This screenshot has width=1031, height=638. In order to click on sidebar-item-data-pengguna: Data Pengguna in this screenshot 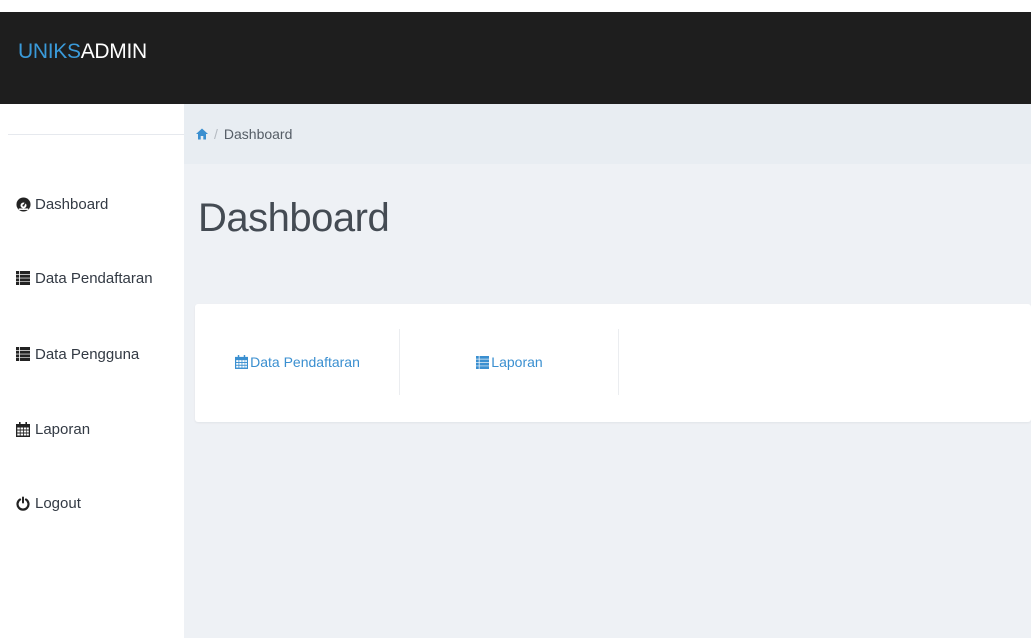, I will do `click(77, 354)`.